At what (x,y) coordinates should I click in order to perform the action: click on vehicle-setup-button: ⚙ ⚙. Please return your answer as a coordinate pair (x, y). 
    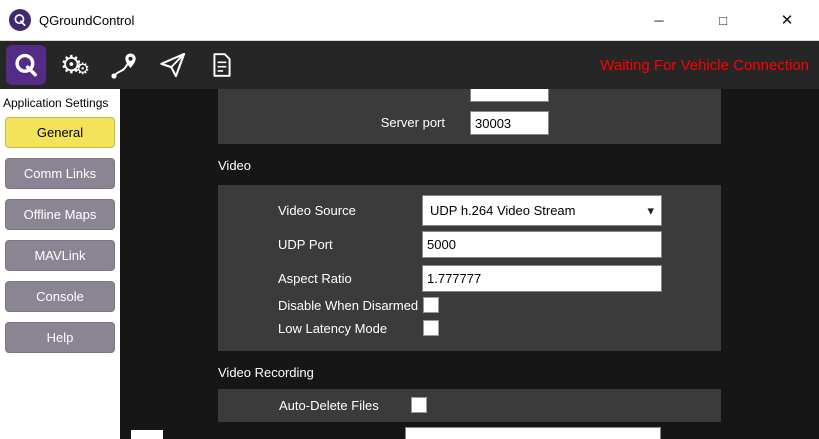
    Looking at the image, I should click on (75, 65).